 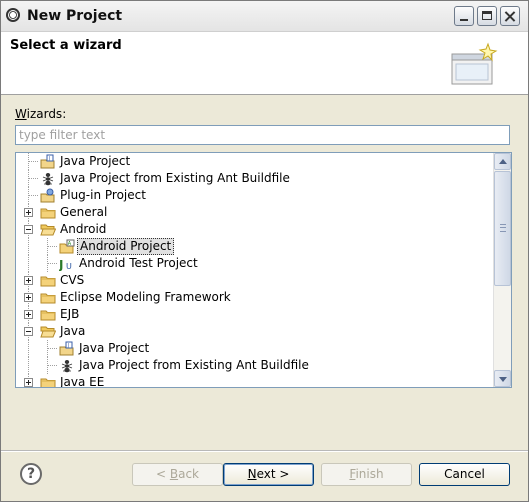 What do you see at coordinates (255, 246) in the screenshot?
I see `tree-item: A Android Project` at bounding box center [255, 246].